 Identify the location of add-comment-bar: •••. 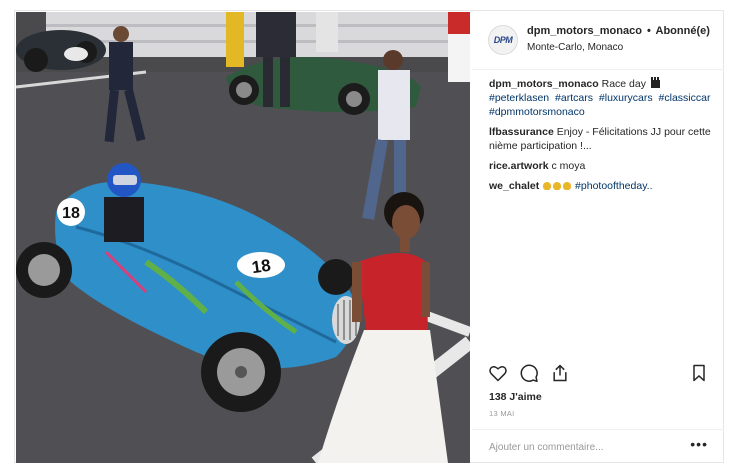
(598, 446).